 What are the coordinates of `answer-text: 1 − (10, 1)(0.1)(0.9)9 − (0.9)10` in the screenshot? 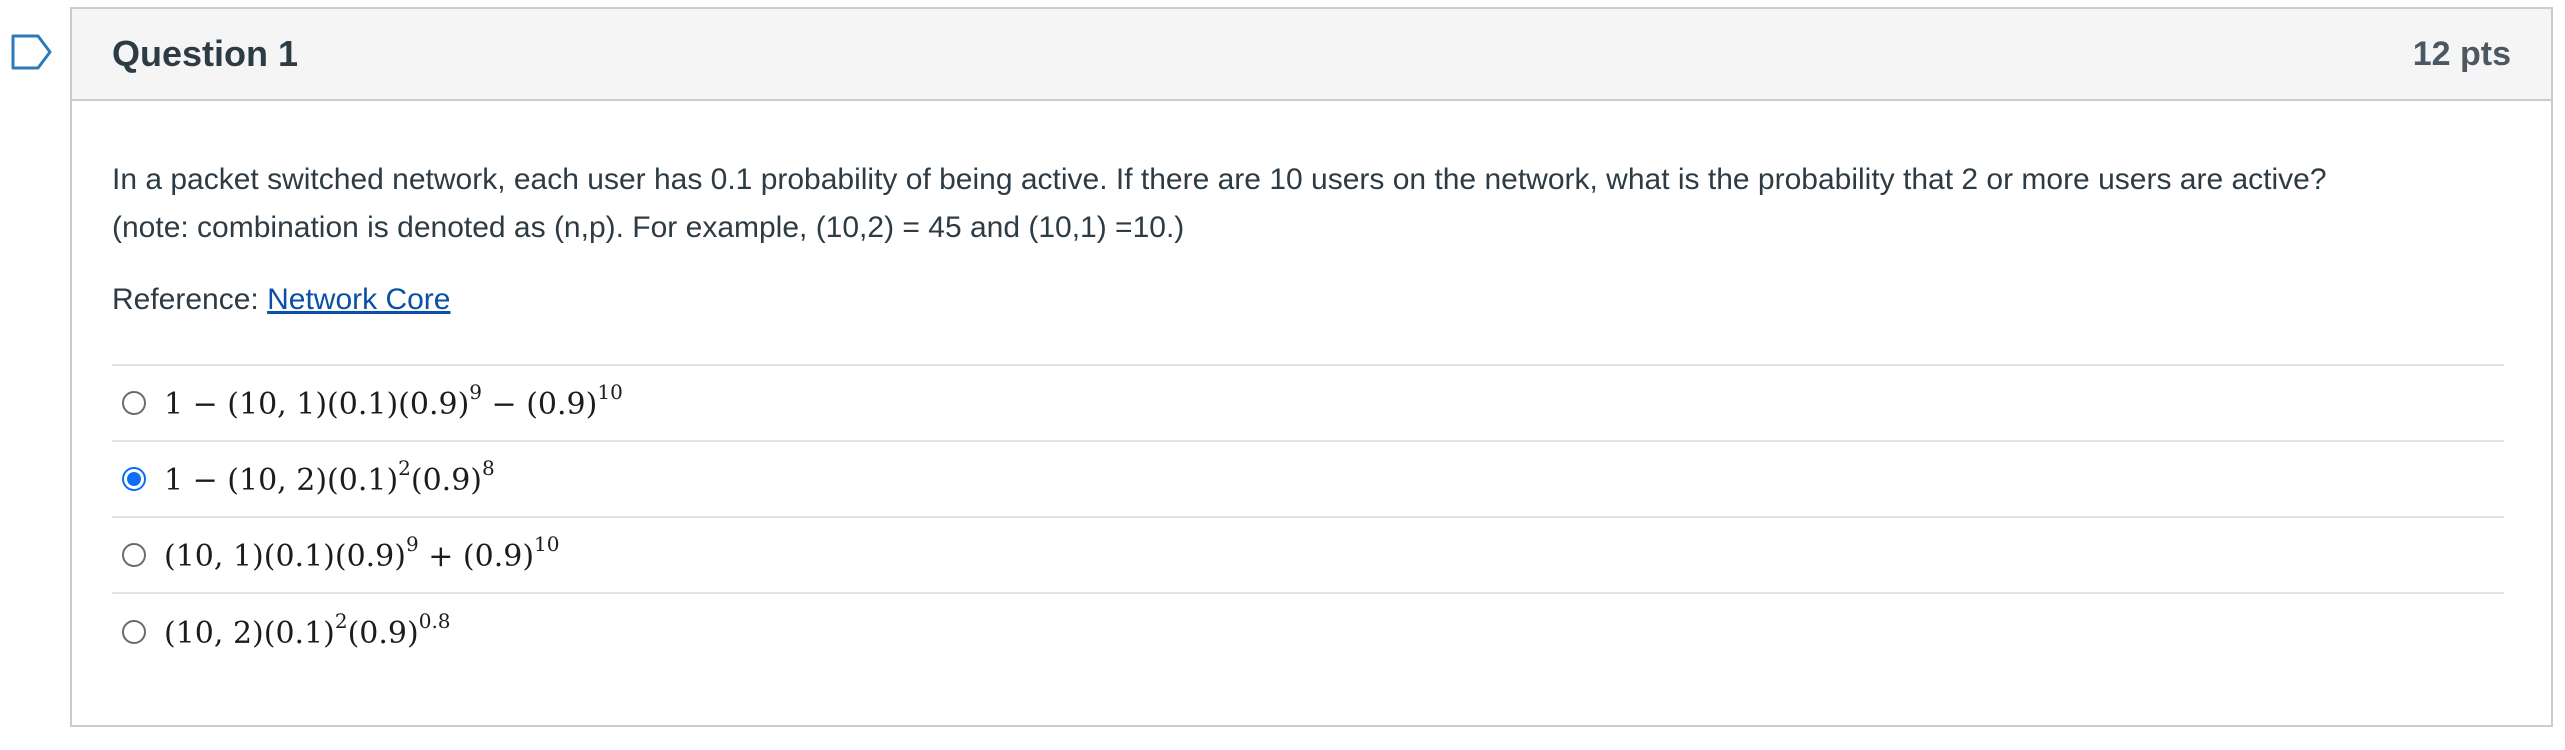 It's located at (393, 401).